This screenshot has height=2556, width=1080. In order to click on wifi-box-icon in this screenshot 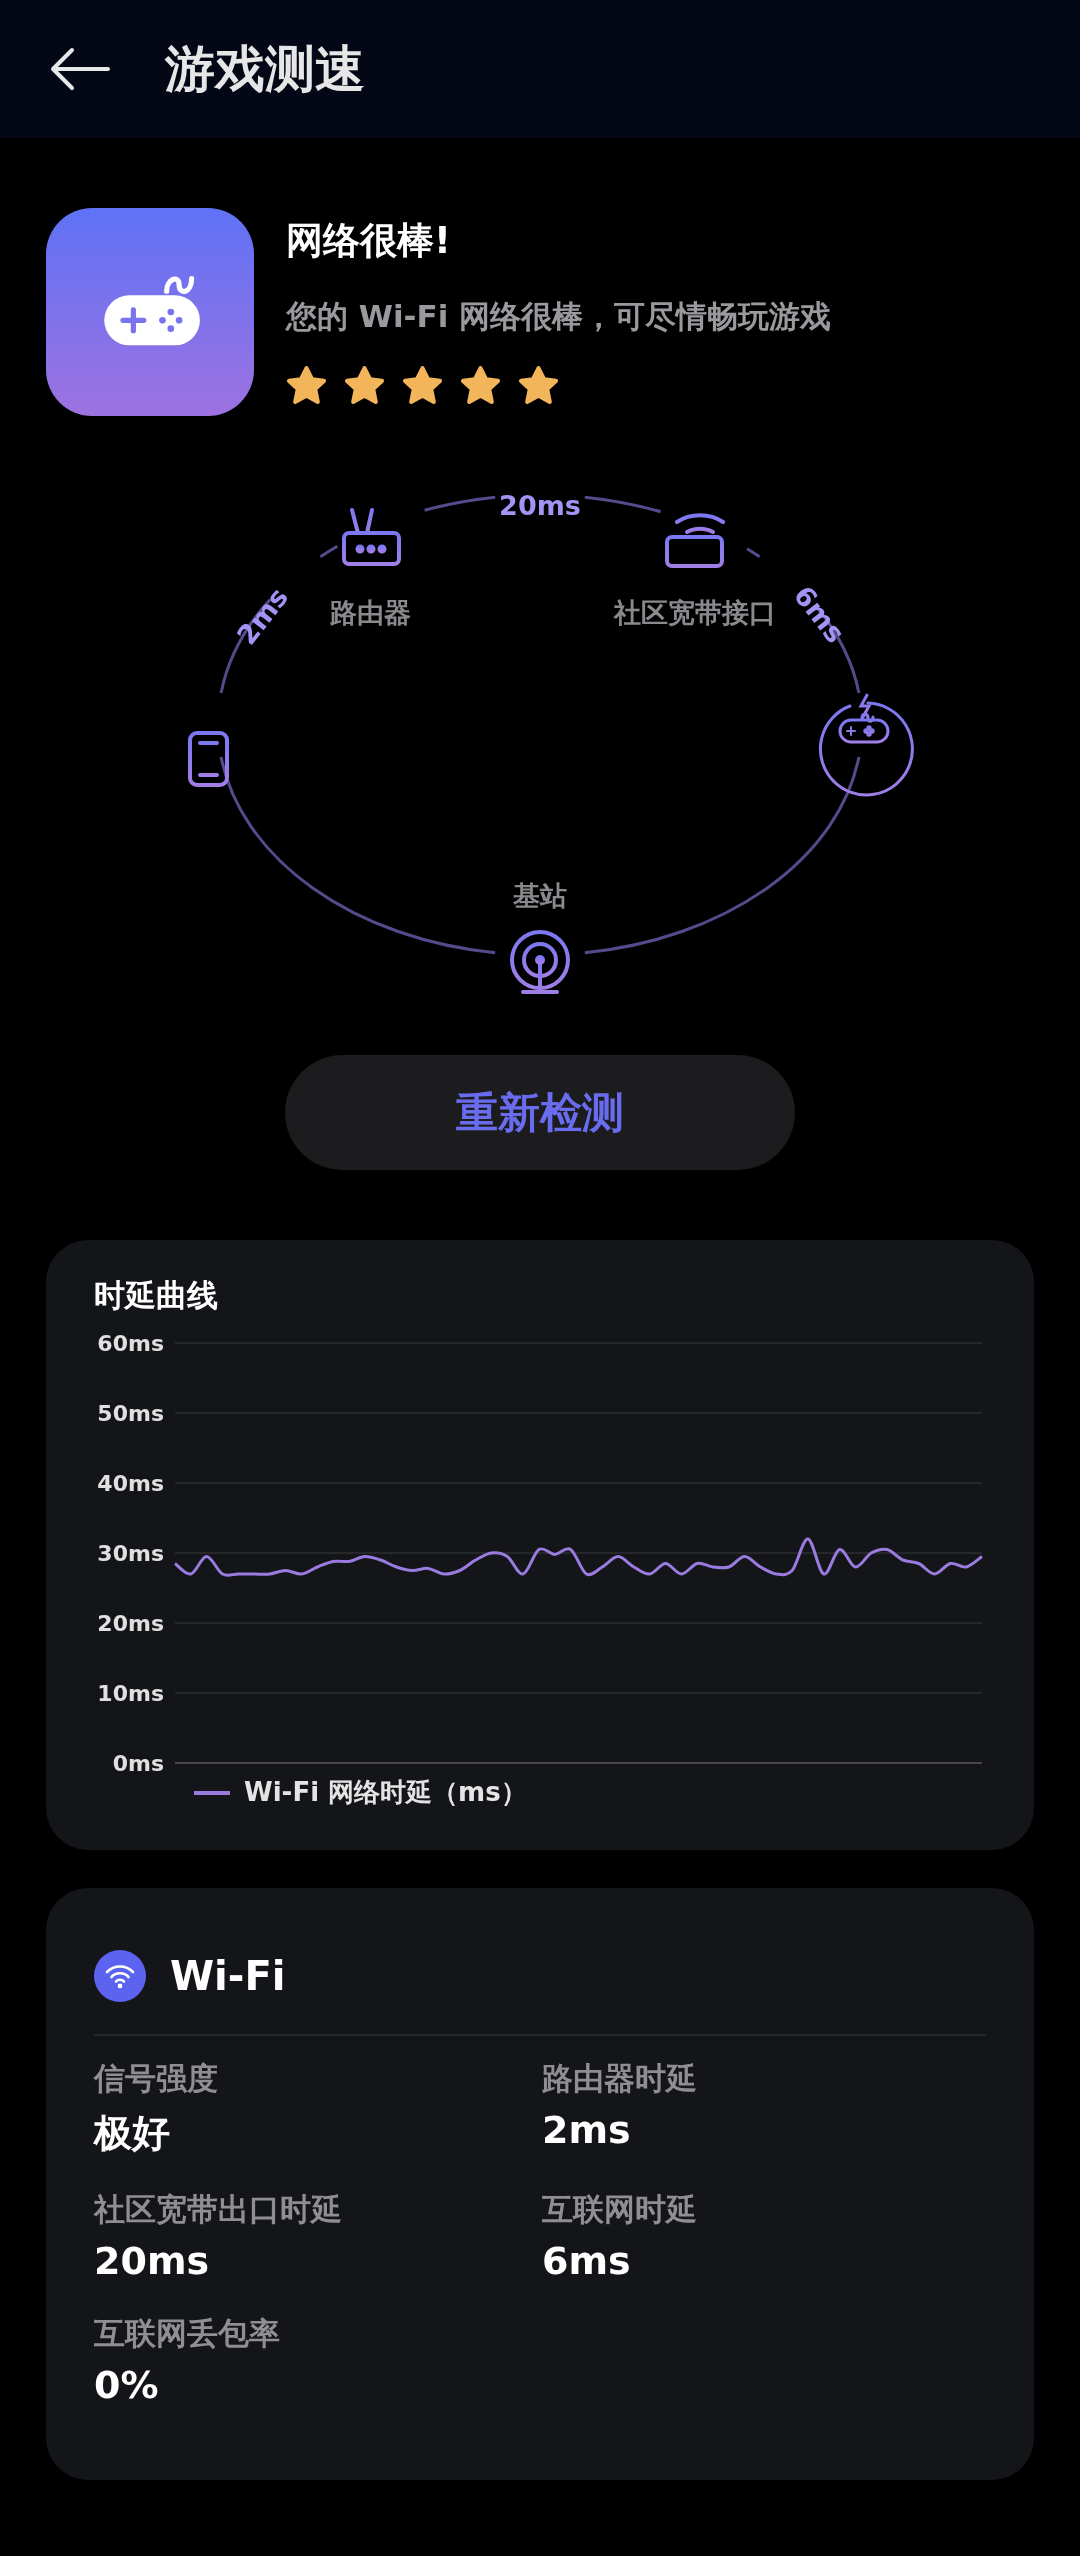, I will do `click(695, 540)`.